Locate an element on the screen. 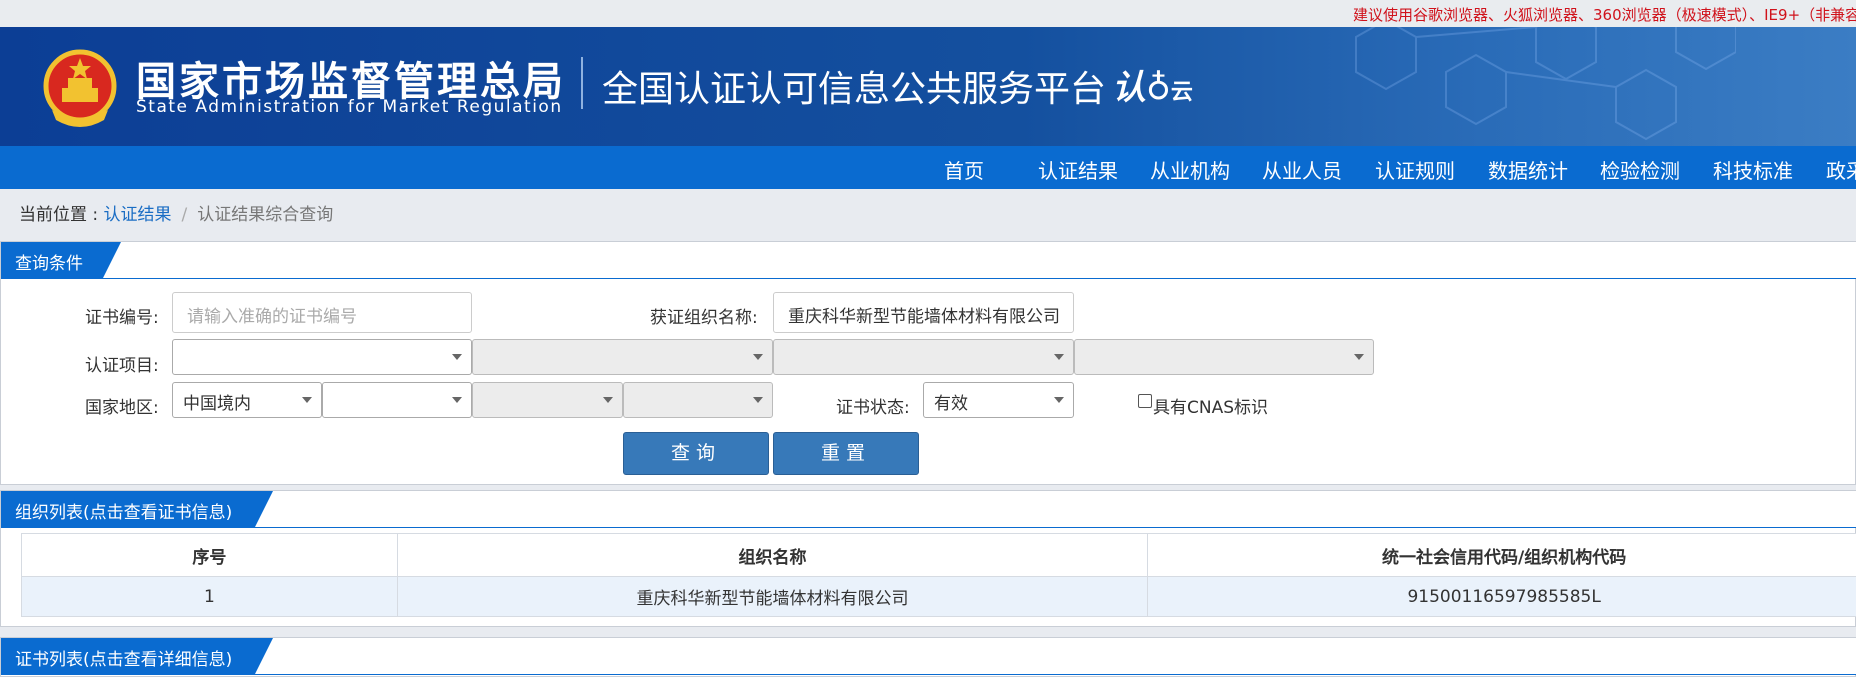 The width and height of the screenshot is (1856, 677). header-divider is located at coordinates (582, 83).